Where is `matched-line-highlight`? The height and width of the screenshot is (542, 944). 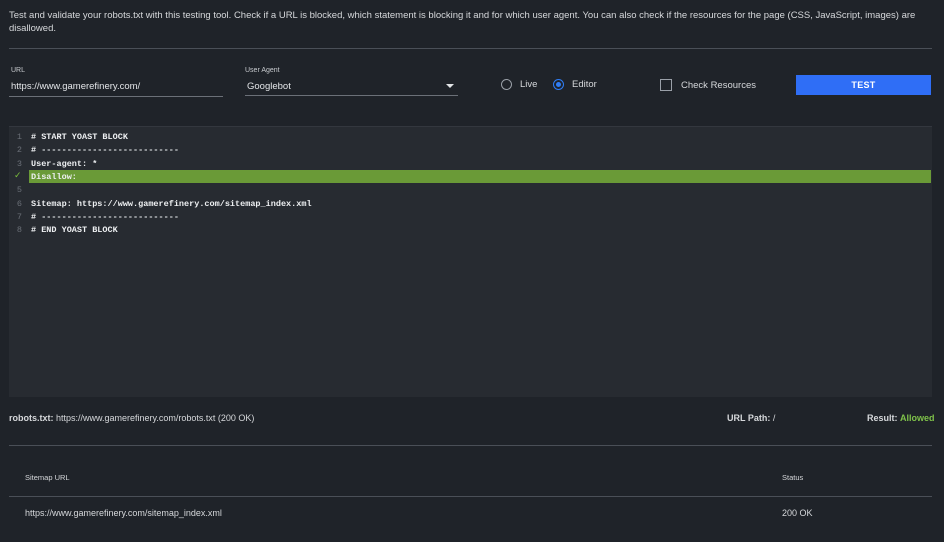 matched-line-highlight is located at coordinates (480, 176).